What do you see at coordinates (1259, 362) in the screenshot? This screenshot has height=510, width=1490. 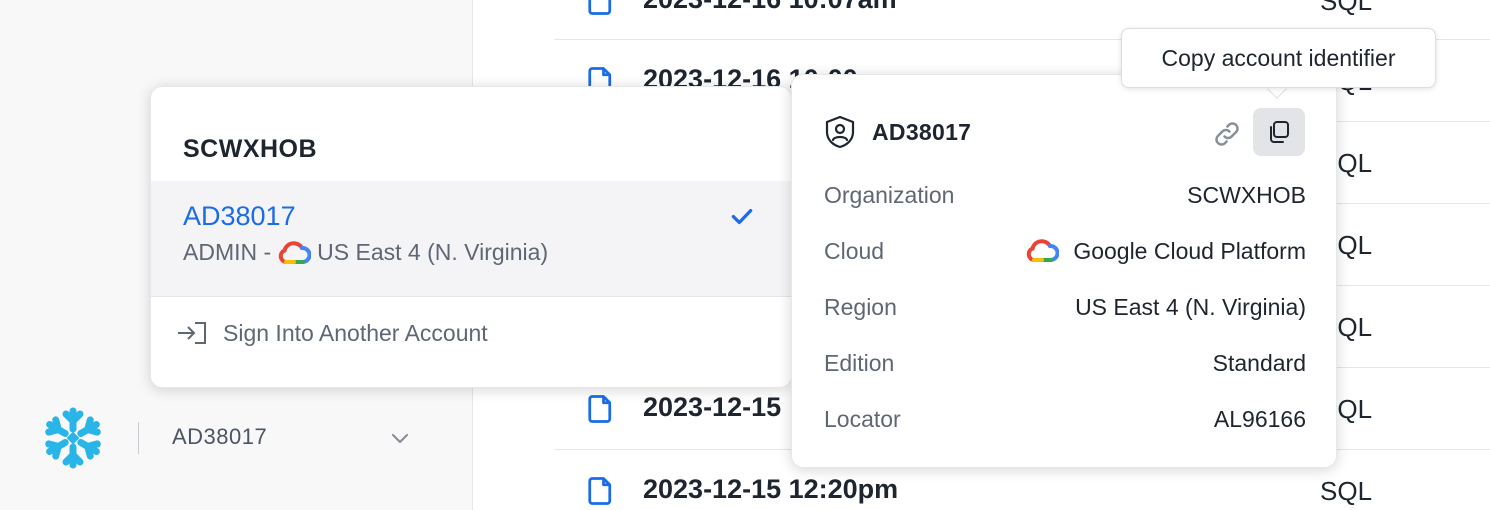 I see `detail-value: Standard` at bounding box center [1259, 362].